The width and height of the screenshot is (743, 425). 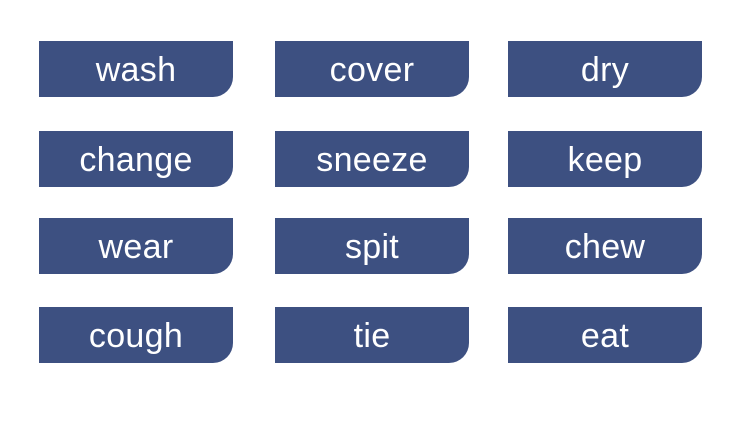 I want to click on word-card-dry: dry, so click(x=605, y=69).